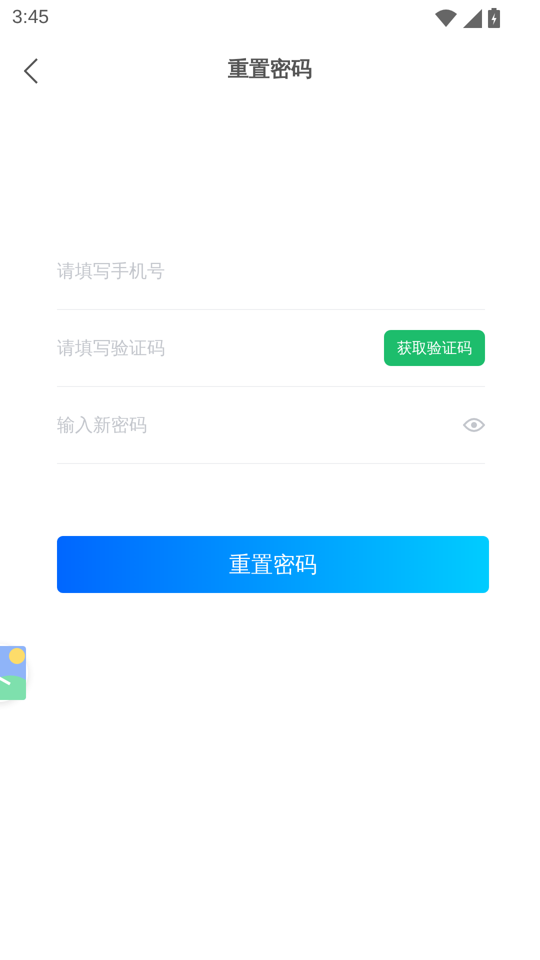 The height and width of the screenshot is (960, 540). Describe the element at coordinates (260, 425) in the screenshot. I see `input-field: 输入新密码` at that location.